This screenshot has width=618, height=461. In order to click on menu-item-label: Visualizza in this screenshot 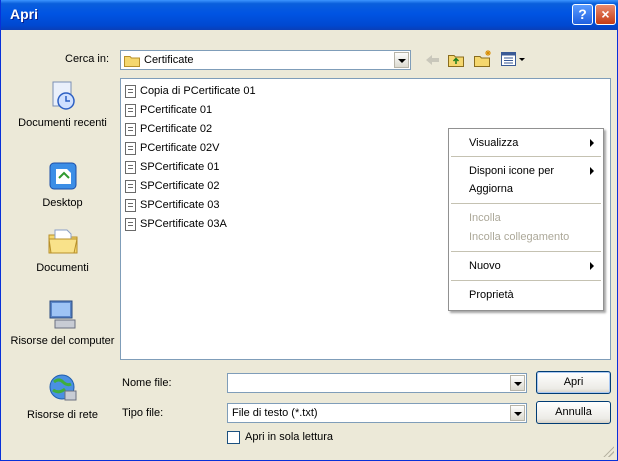, I will do `click(494, 143)`.